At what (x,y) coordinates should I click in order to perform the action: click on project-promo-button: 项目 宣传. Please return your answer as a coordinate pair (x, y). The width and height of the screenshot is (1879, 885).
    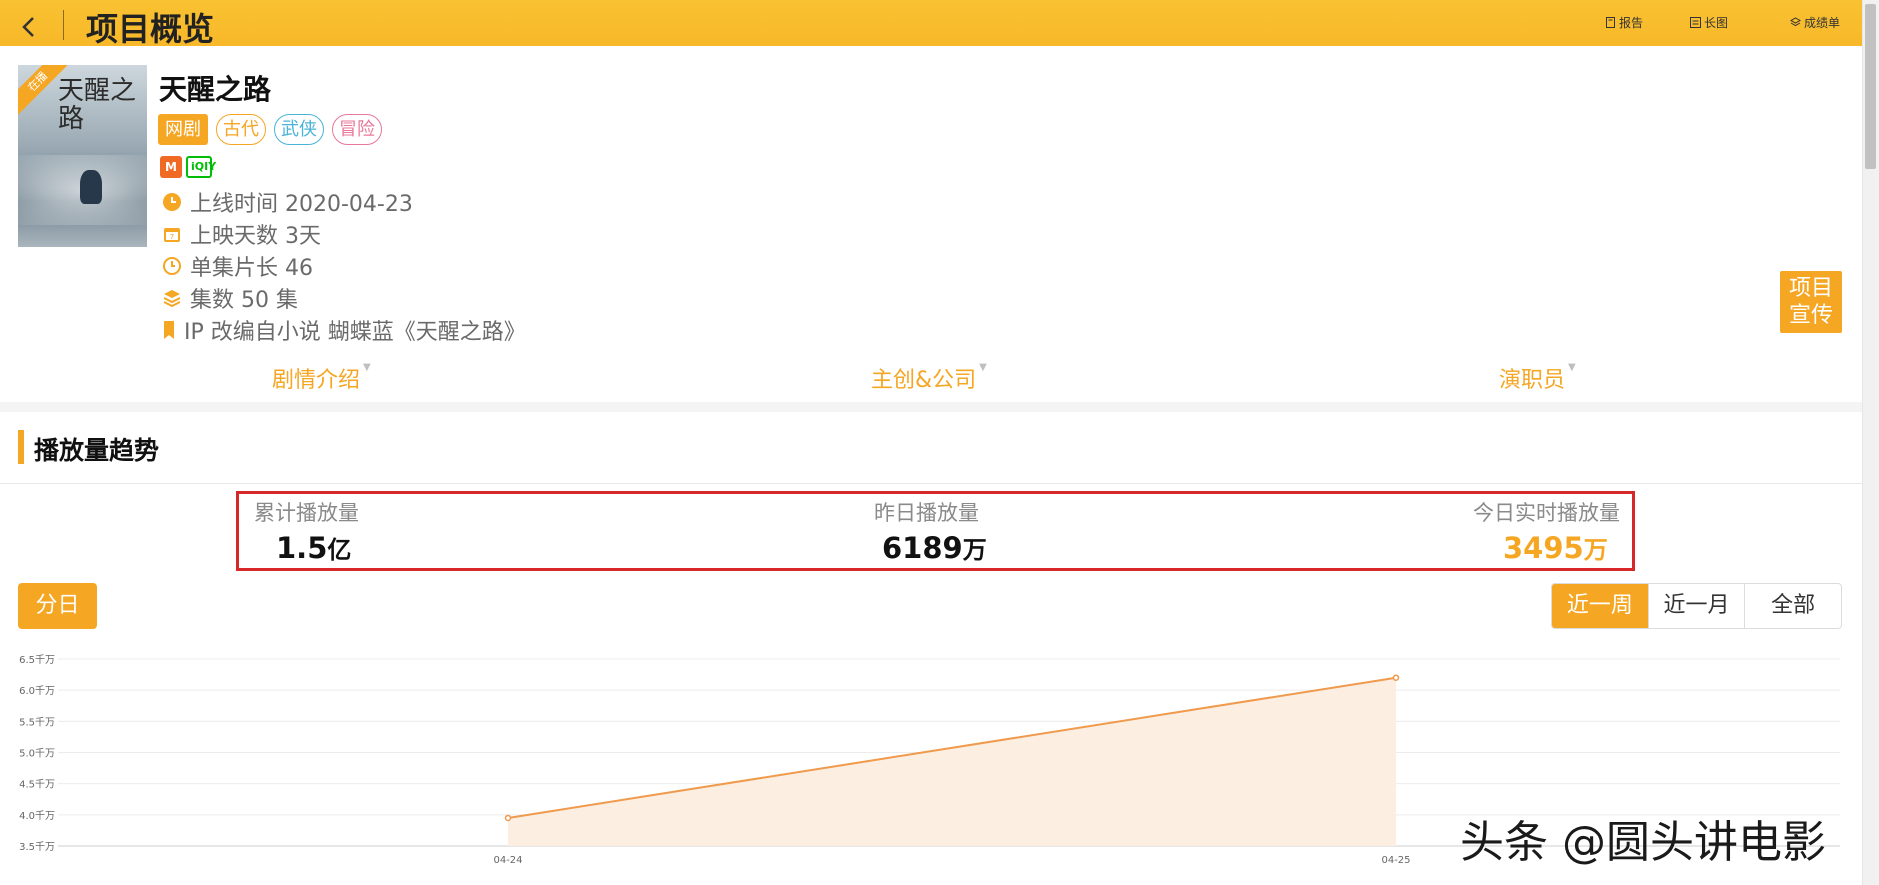
    Looking at the image, I should click on (1811, 302).